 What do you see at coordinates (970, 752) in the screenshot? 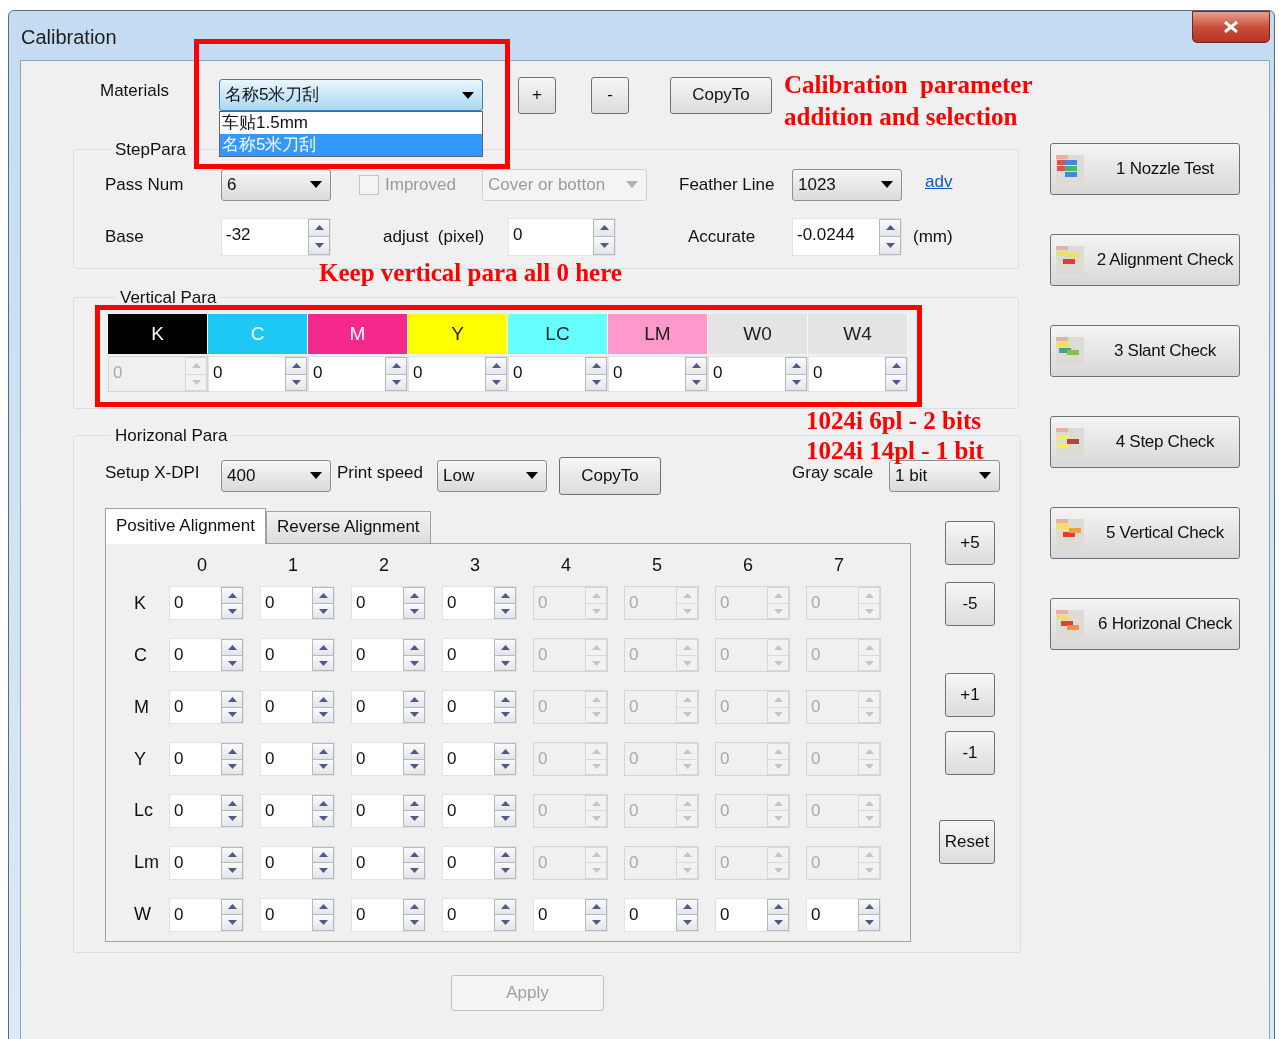
I see `button: -1` at bounding box center [970, 752].